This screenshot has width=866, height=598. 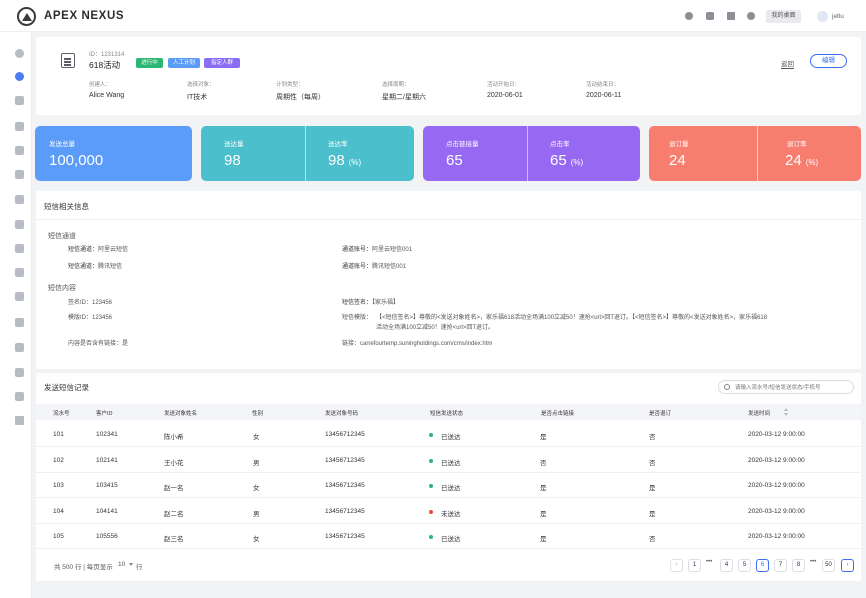 What do you see at coordinates (762, 565) in the screenshot?
I see `page-button-6-current: 6` at bounding box center [762, 565].